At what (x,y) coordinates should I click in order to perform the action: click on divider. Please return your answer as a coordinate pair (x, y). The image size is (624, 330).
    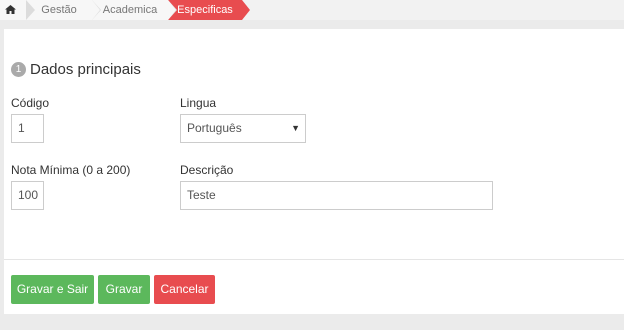
    Looking at the image, I should click on (314, 259).